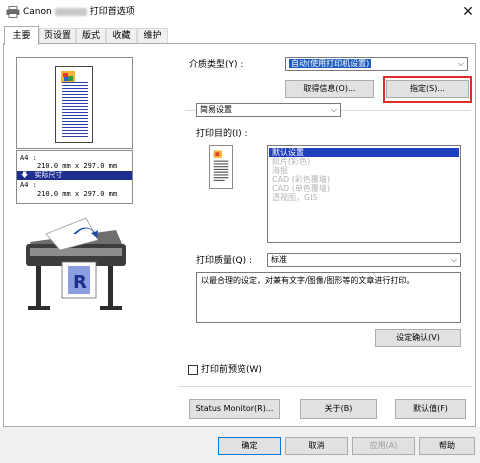 Image resolution: width=480 pixels, height=463 pixels. I want to click on source-size-label: A4 :, so click(28, 158).